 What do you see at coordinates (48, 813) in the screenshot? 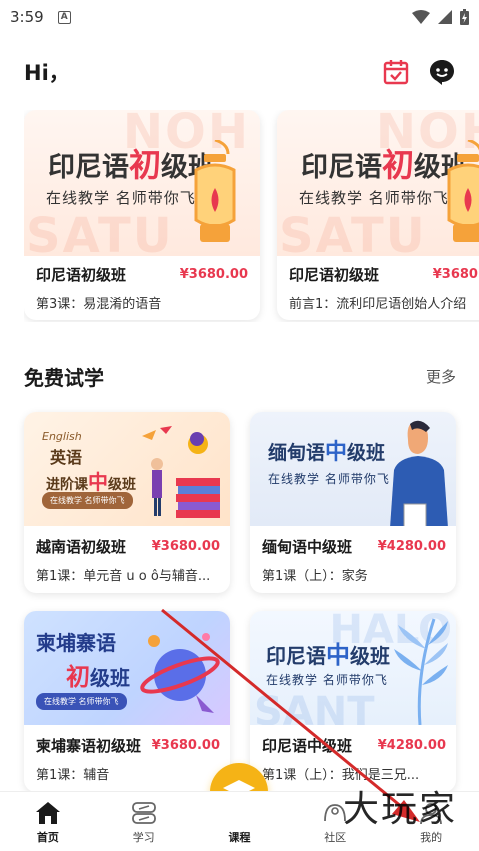
I see `home-icon` at bounding box center [48, 813].